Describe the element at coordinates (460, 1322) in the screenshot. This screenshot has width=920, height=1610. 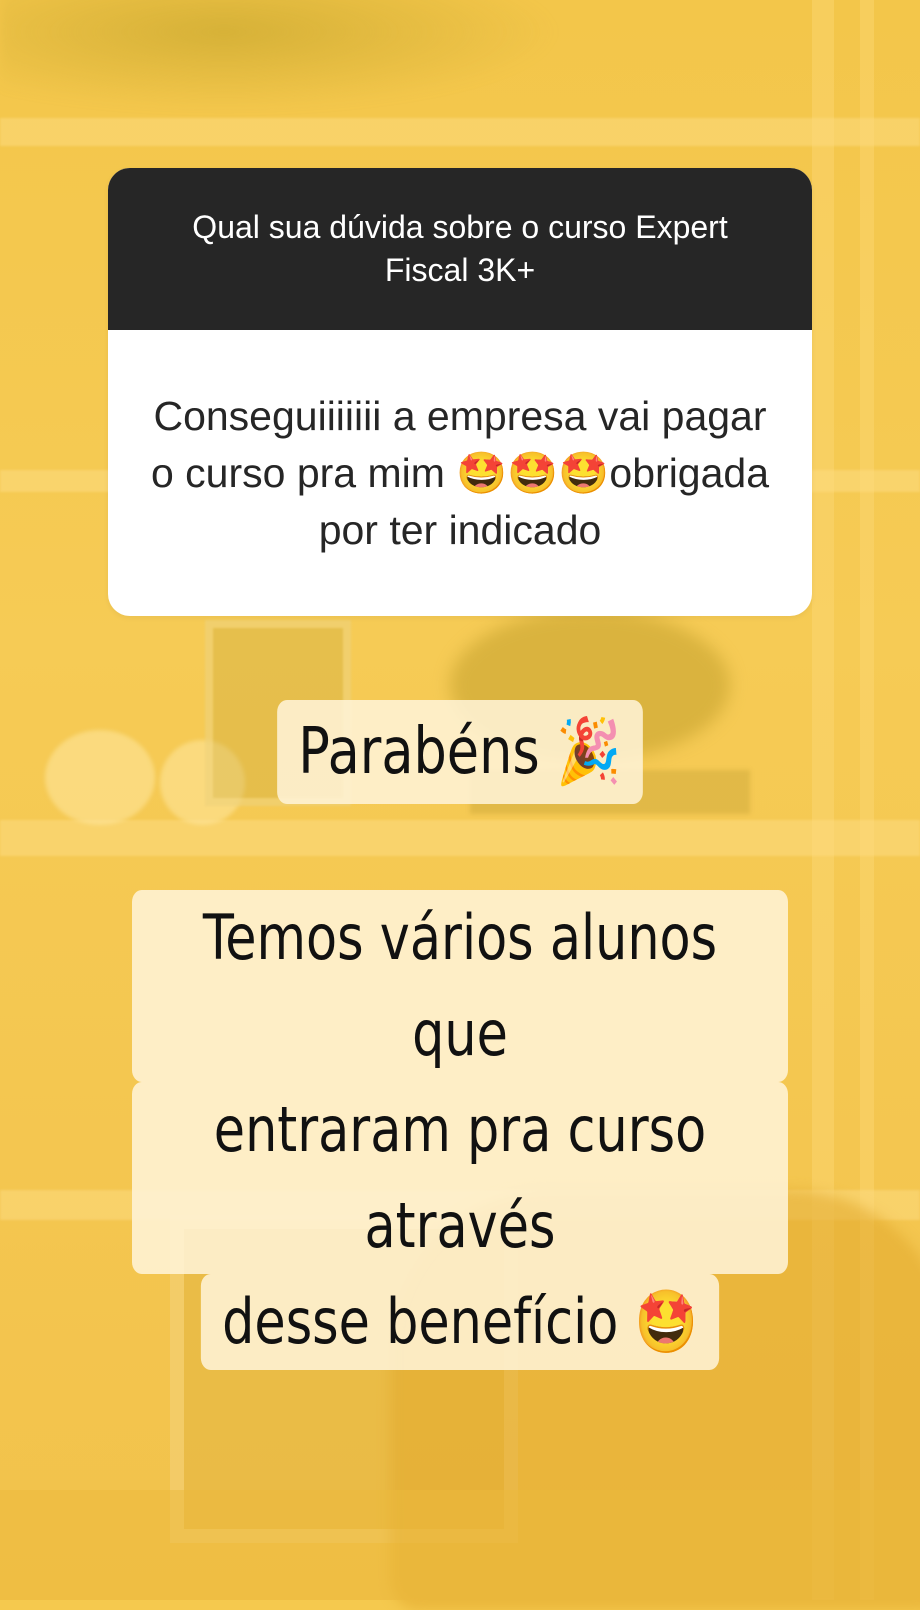
I see `caption-line: desse benefício 🤩` at that location.